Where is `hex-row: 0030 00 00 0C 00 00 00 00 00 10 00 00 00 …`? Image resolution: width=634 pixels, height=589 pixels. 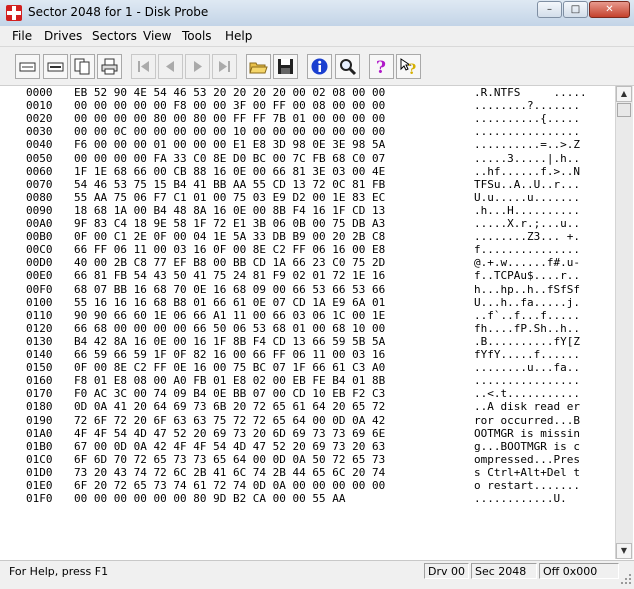
hex-row: 0030 00 00 0C 00 00 00 00 00 10 00 00 00 … is located at coordinates (306, 131).